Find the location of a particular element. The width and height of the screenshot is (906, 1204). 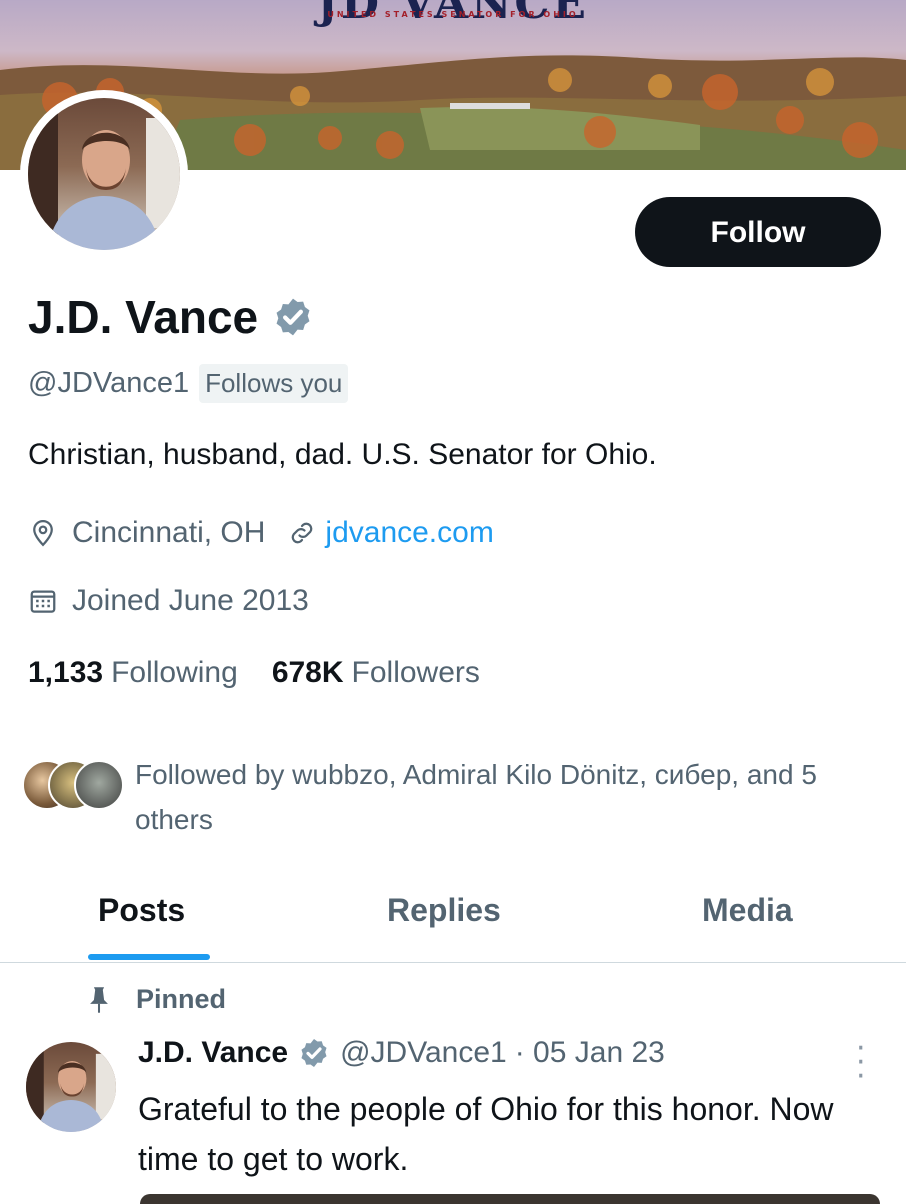

profile-meta-joined: Joined June 2013 is located at coordinates (168, 601).